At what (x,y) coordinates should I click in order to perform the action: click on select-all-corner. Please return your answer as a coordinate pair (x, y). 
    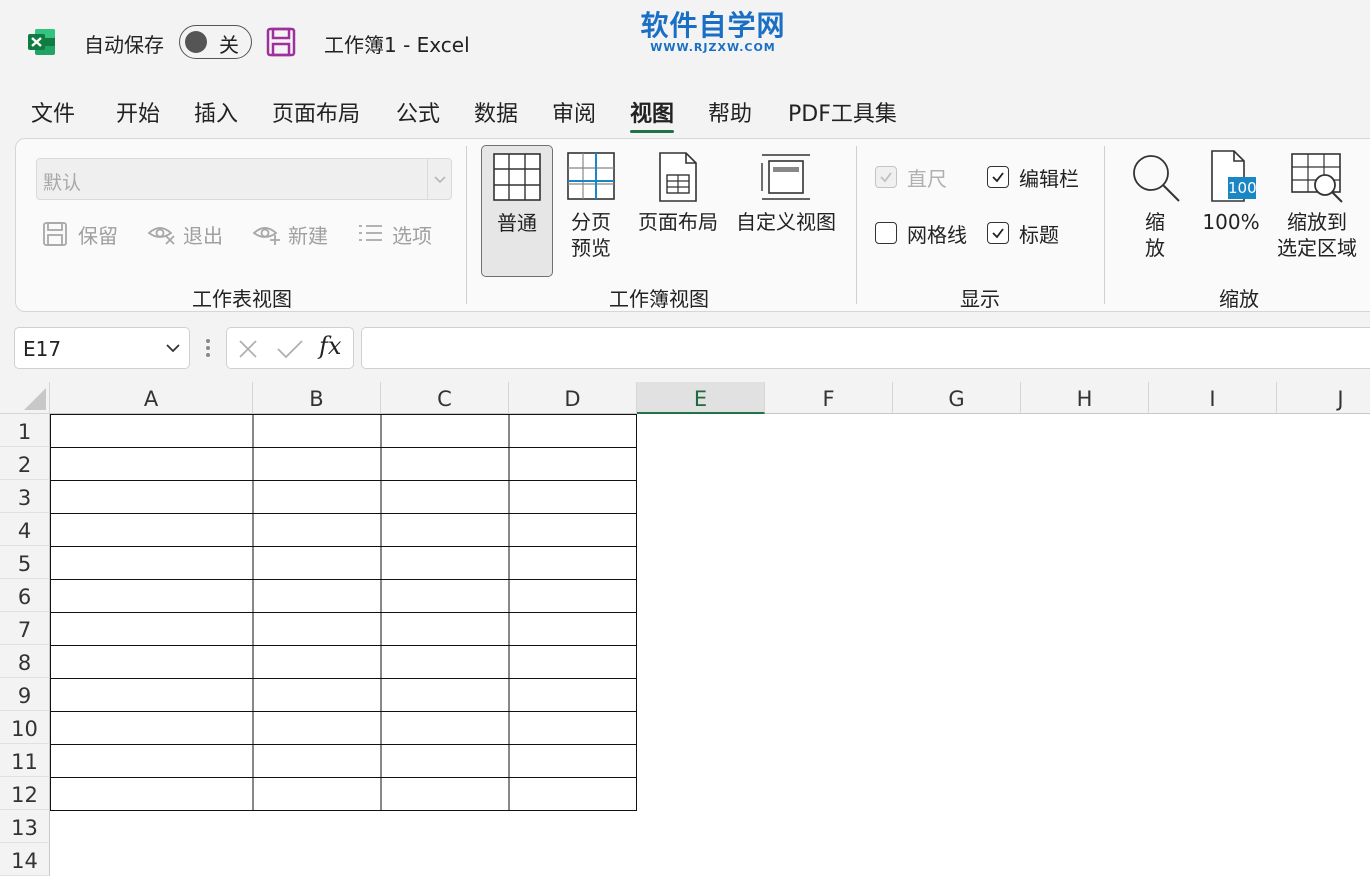
    Looking at the image, I should click on (25, 398).